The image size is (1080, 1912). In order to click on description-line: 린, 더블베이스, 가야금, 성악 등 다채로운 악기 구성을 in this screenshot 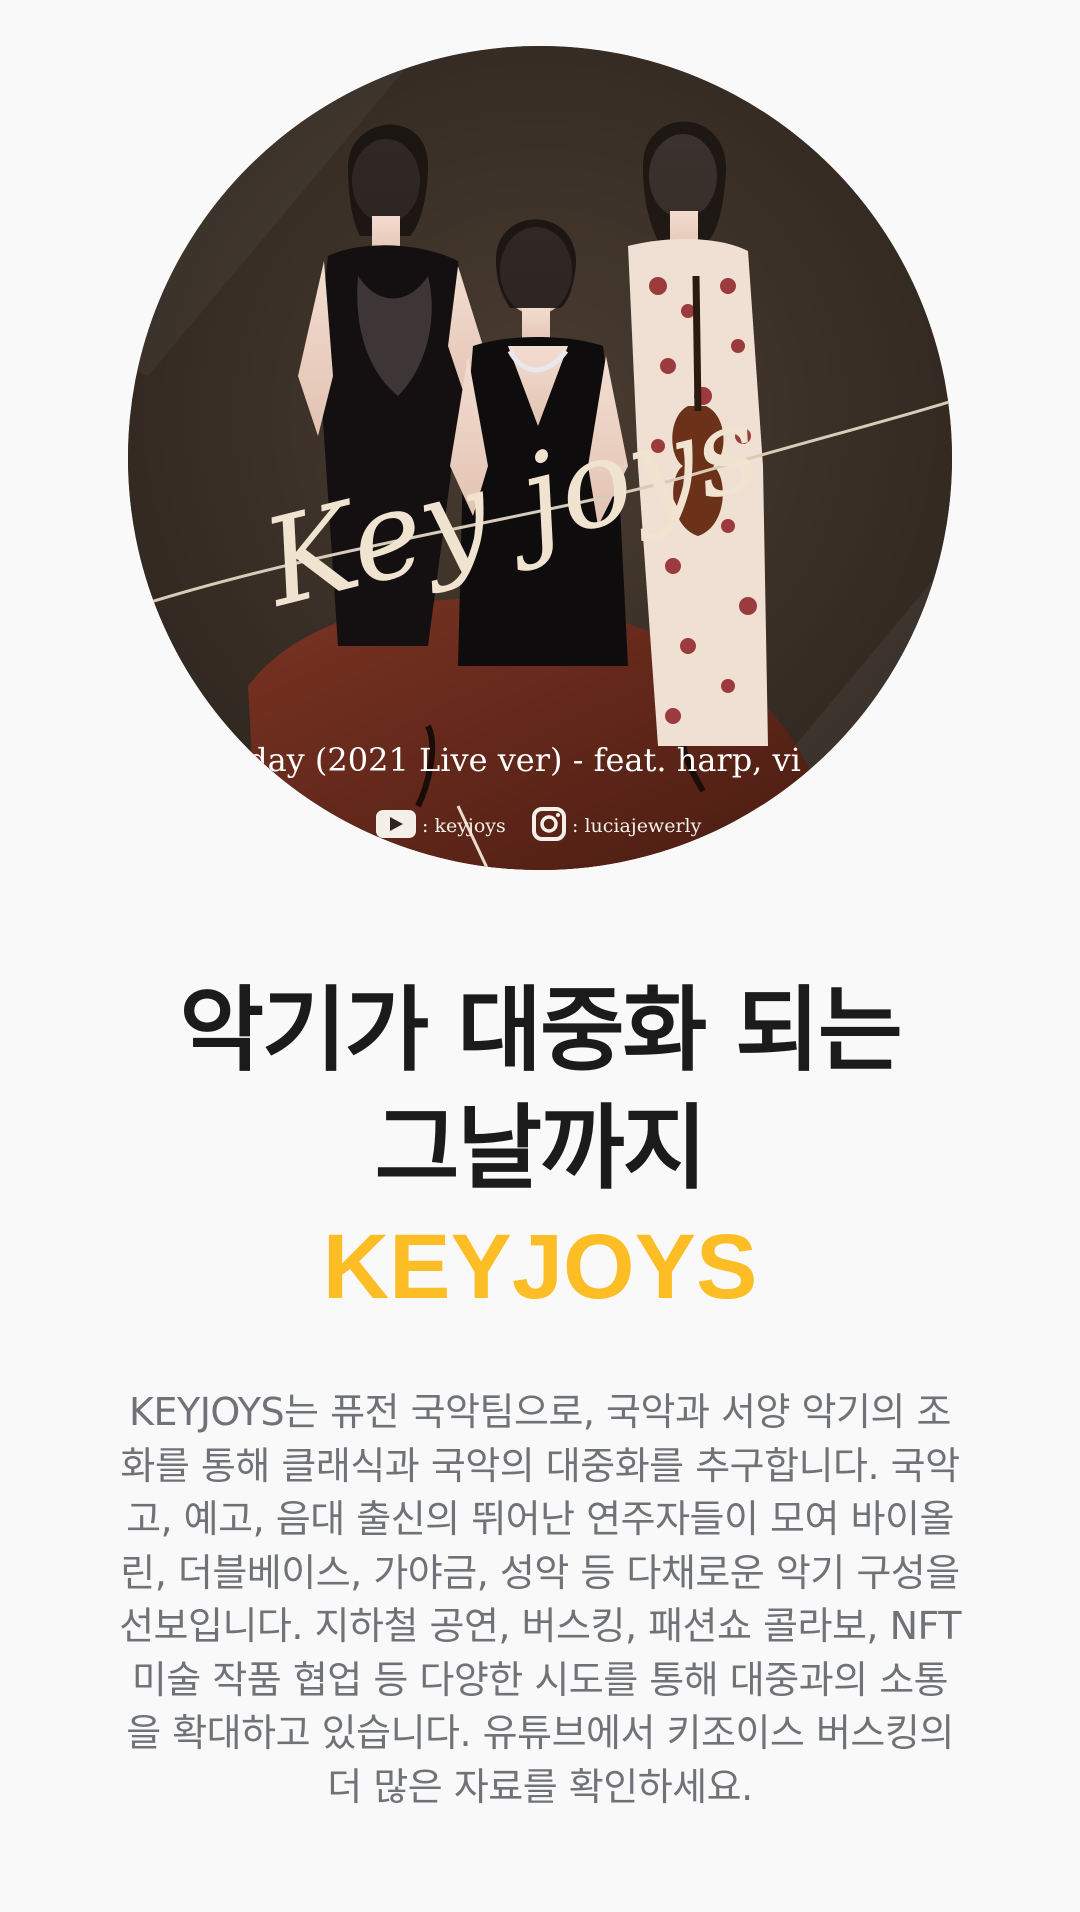, I will do `click(540, 1572)`.